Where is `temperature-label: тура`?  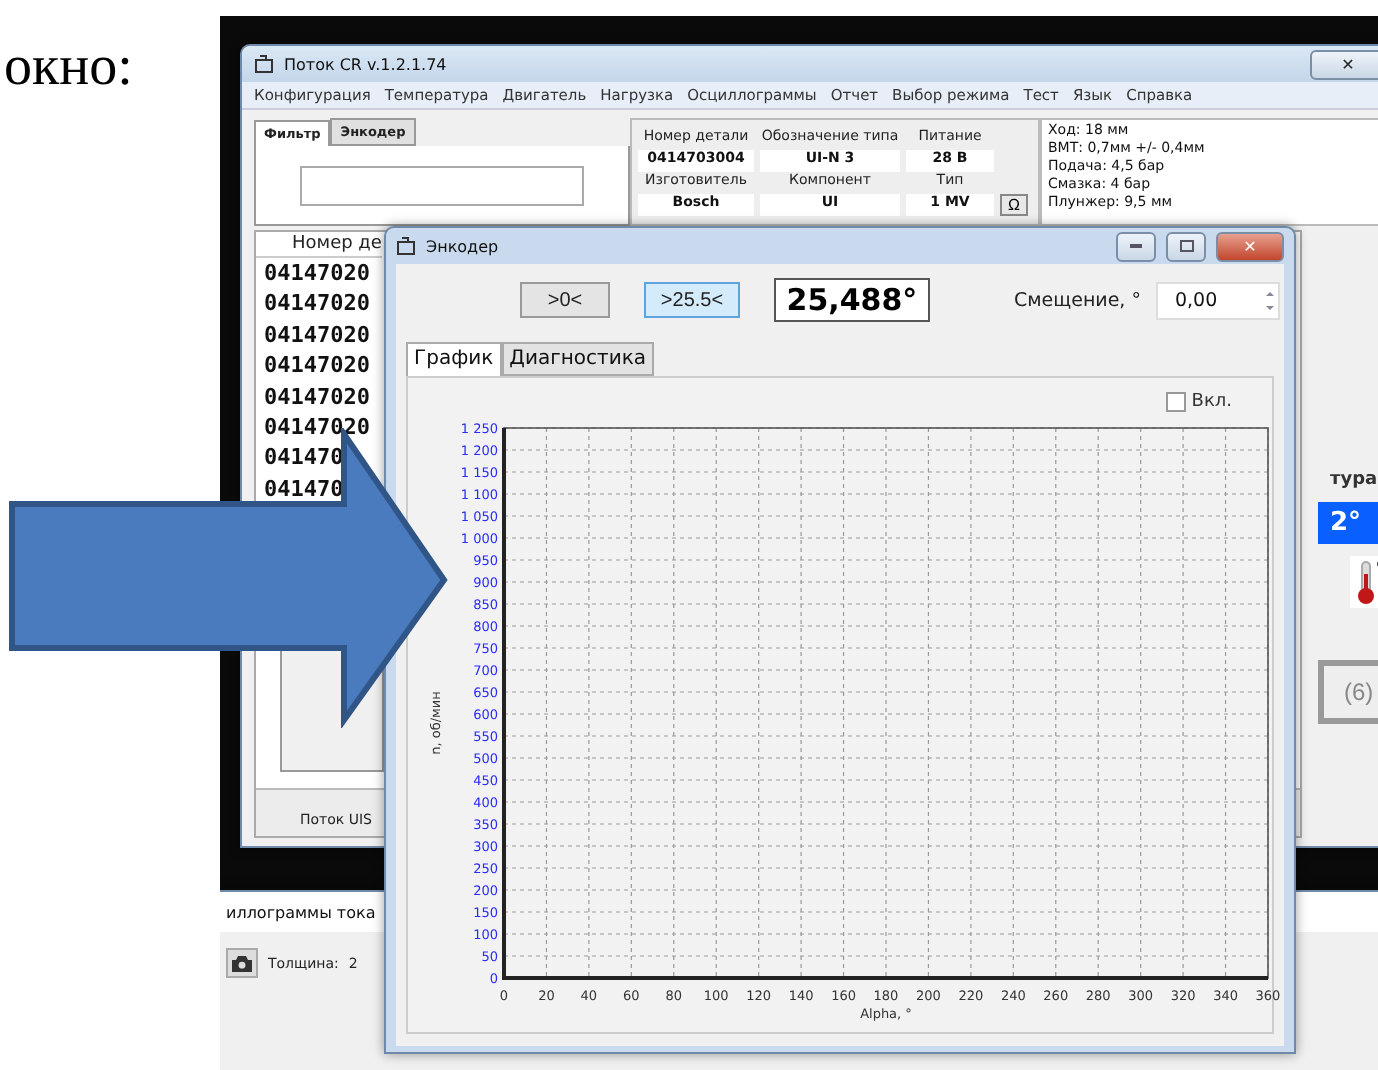 temperature-label: тура is located at coordinates (1353, 480).